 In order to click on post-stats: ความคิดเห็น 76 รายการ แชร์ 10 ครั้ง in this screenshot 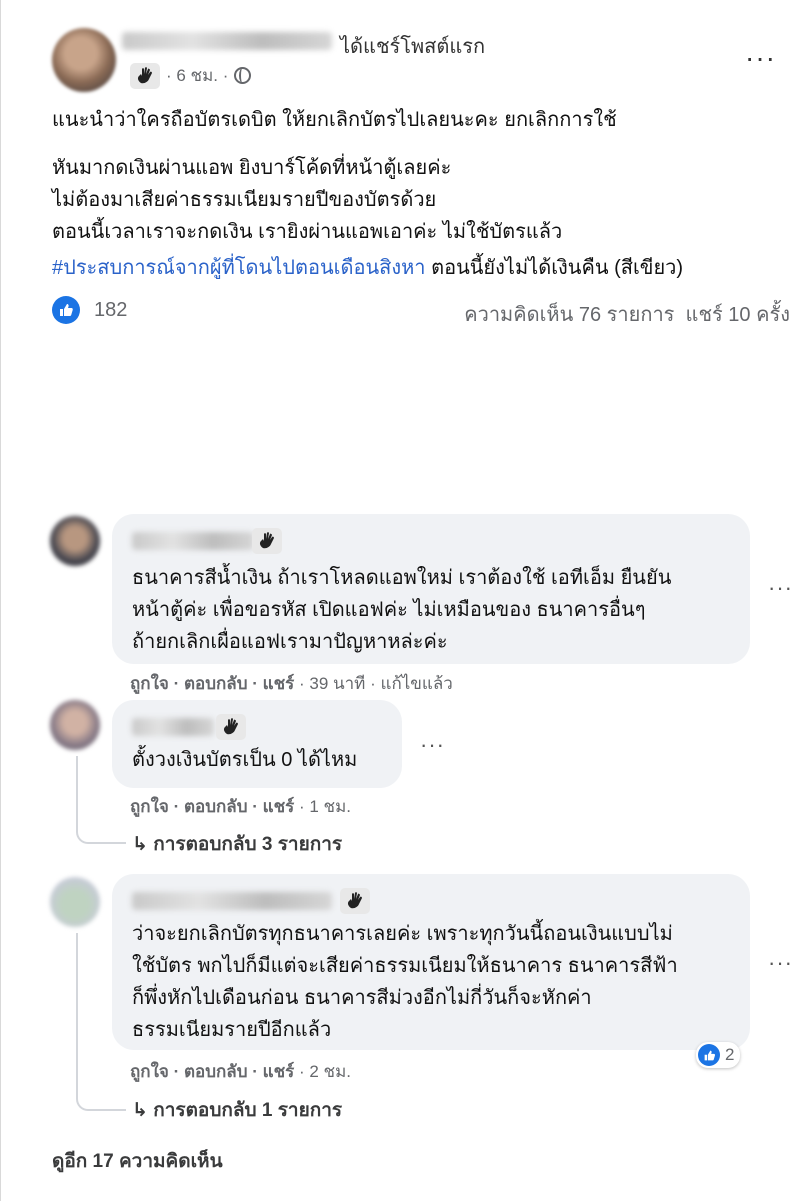, I will do `click(627, 314)`.